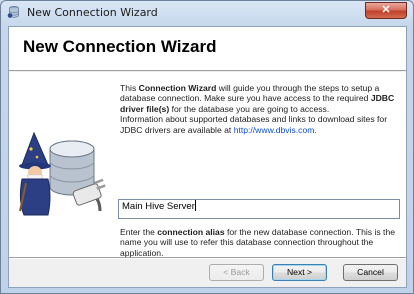  What do you see at coordinates (299, 272) in the screenshot?
I see `next-button: Next >` at bounding box center [299, 272].